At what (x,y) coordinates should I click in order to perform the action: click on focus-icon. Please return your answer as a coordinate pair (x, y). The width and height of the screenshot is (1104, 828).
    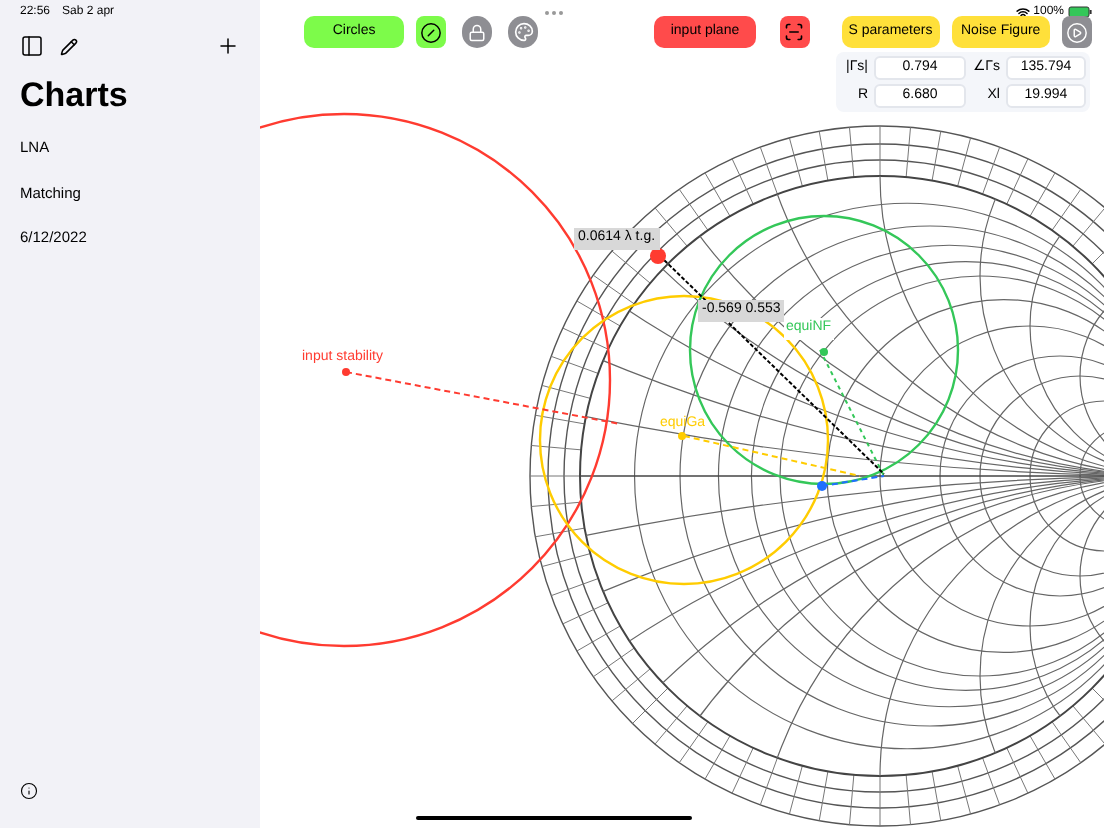
    Looking at the image, I should click on (794, 32).